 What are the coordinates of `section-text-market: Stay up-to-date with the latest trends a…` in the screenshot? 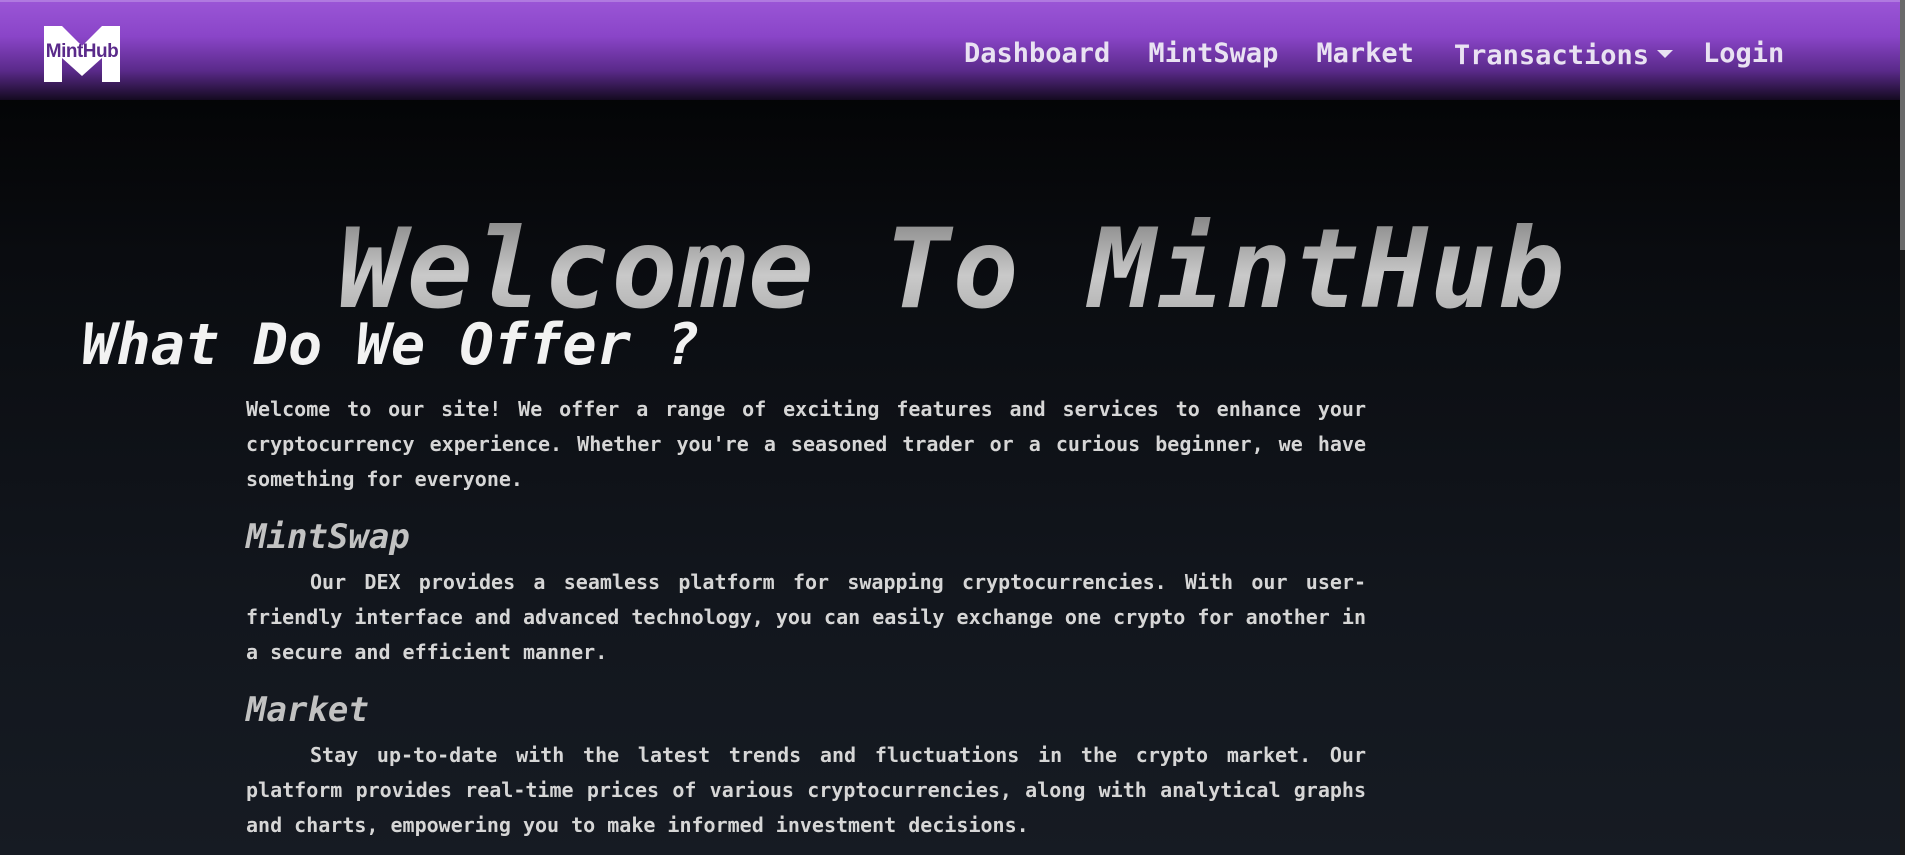 It's located at (806, 790).